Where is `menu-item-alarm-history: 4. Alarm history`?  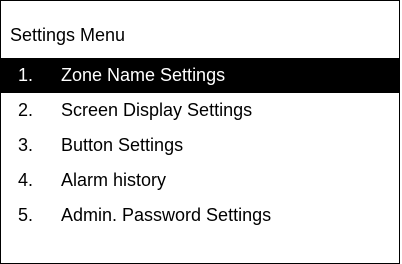
menu-item-alarm-history: 4. Alarm history is located at coordinates (200, 180).